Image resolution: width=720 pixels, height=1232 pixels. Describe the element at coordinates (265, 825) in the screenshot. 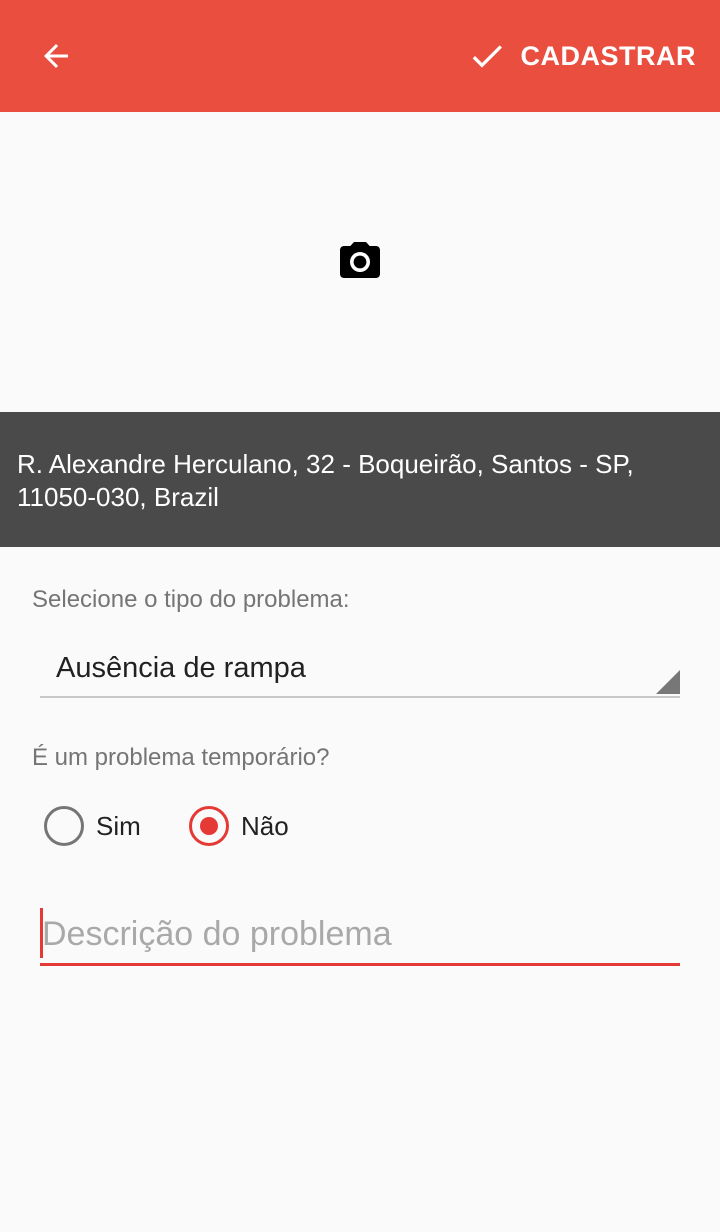

I see `radio-nao-label: Não` at that location.